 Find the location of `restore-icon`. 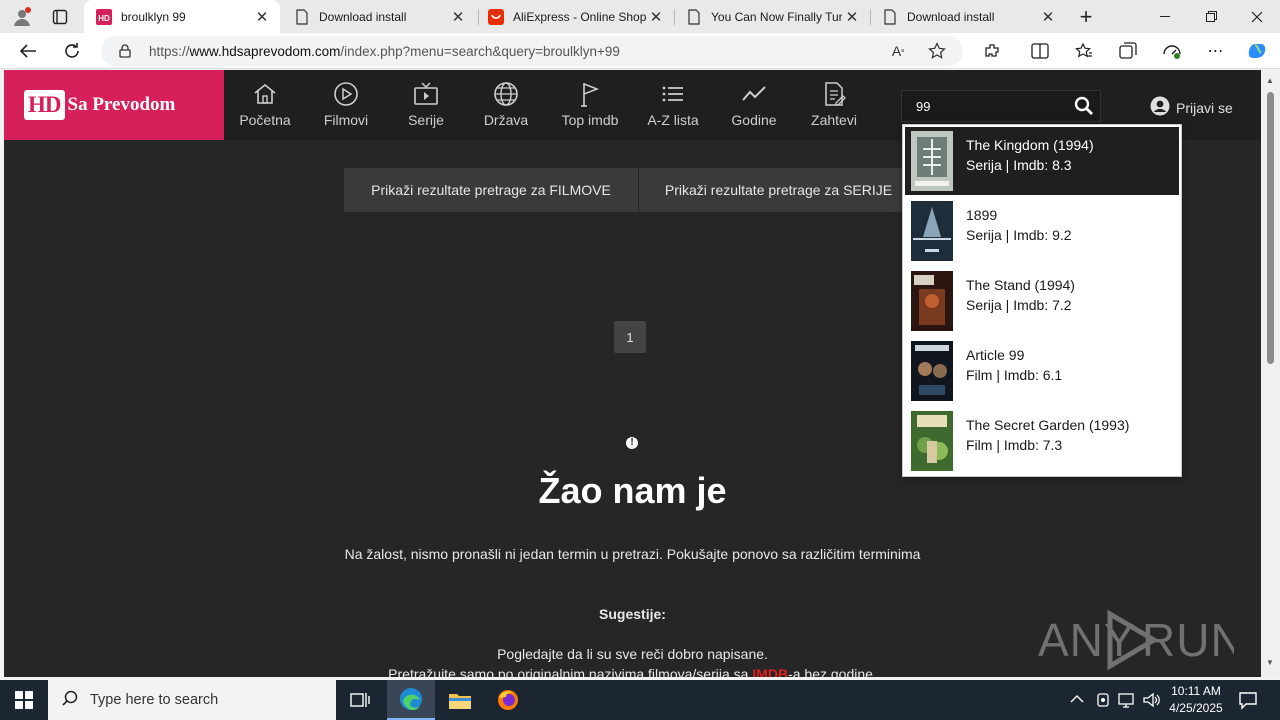

restore-icon is located at coordinates (1211, 16).